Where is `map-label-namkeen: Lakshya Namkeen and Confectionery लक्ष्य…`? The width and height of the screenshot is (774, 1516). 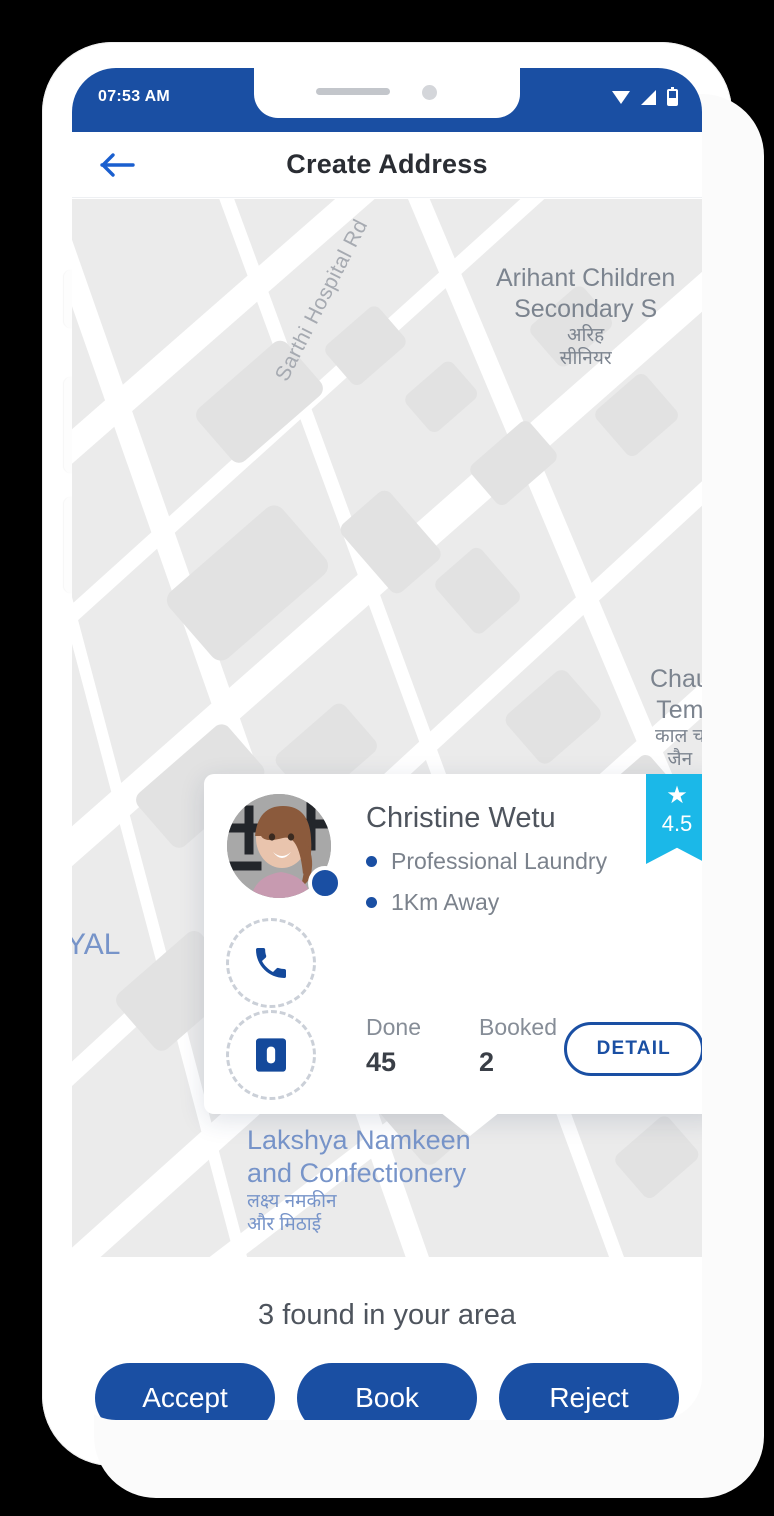 map-label-namkeen: Lakshya Namkeen and Confectionery लक्ष्य… is located at coordinates (359, 1180).